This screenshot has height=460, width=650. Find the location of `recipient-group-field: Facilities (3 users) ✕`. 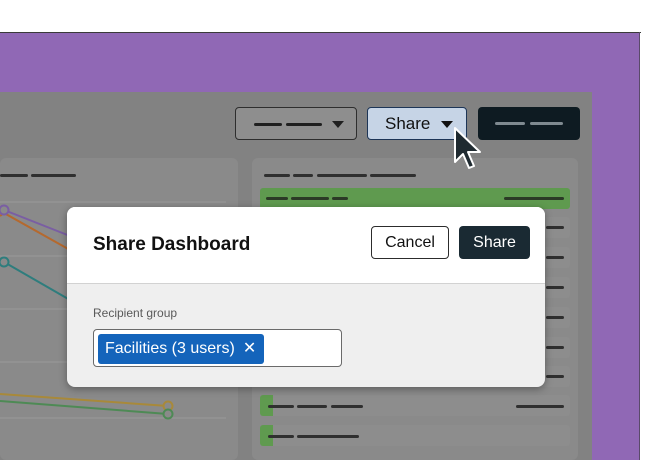

recipient-group-field: Facilities (3 users) ✕ is located at coordinates (217, 348).